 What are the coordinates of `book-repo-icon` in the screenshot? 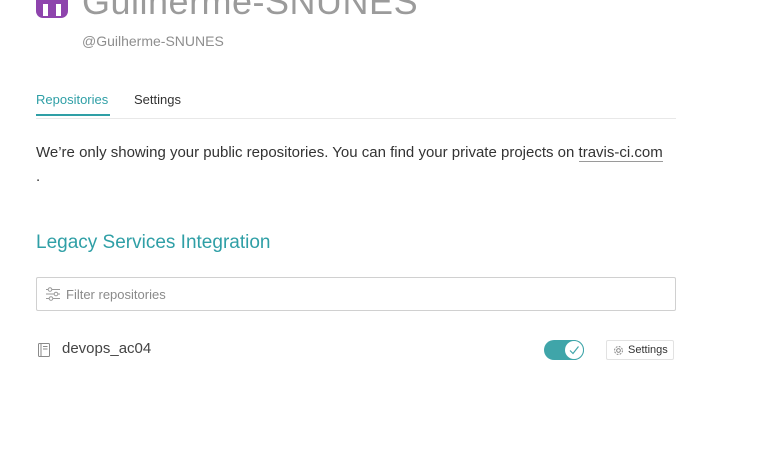 It's located at (44, 350).